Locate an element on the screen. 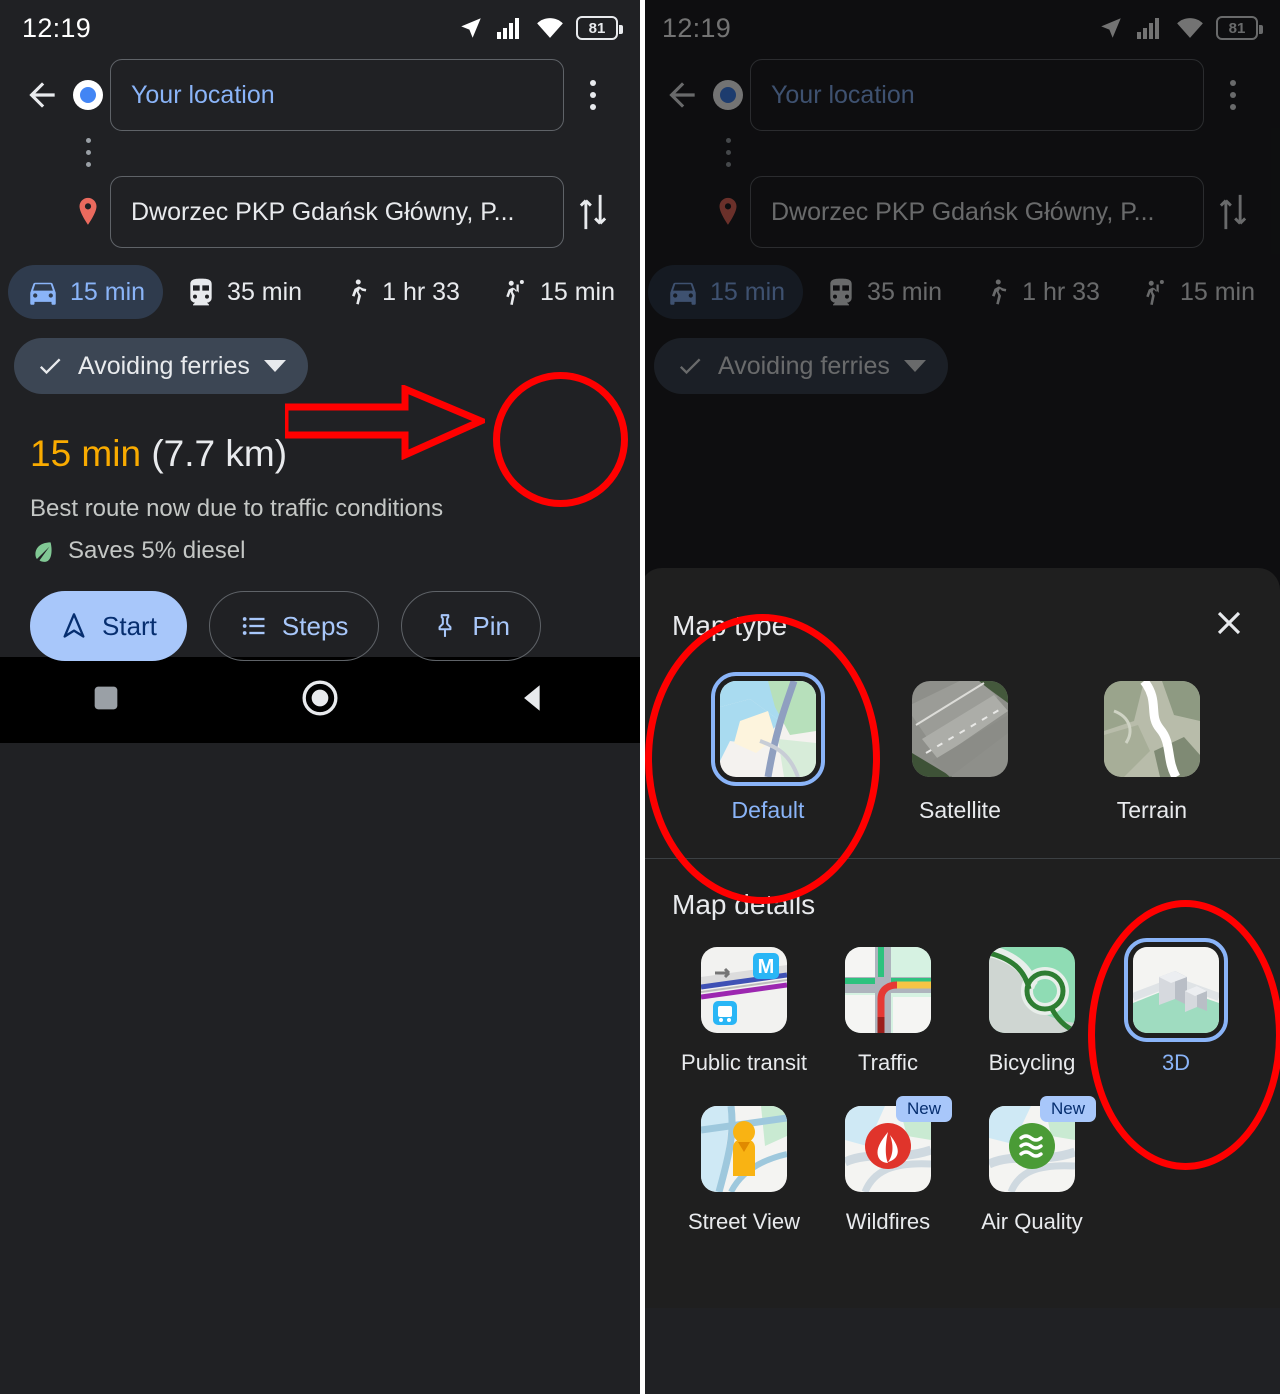 This screenshot has height=1394, width=1280. mode-label-walking: 1 hr 33 is located at coordinates (421, 291).